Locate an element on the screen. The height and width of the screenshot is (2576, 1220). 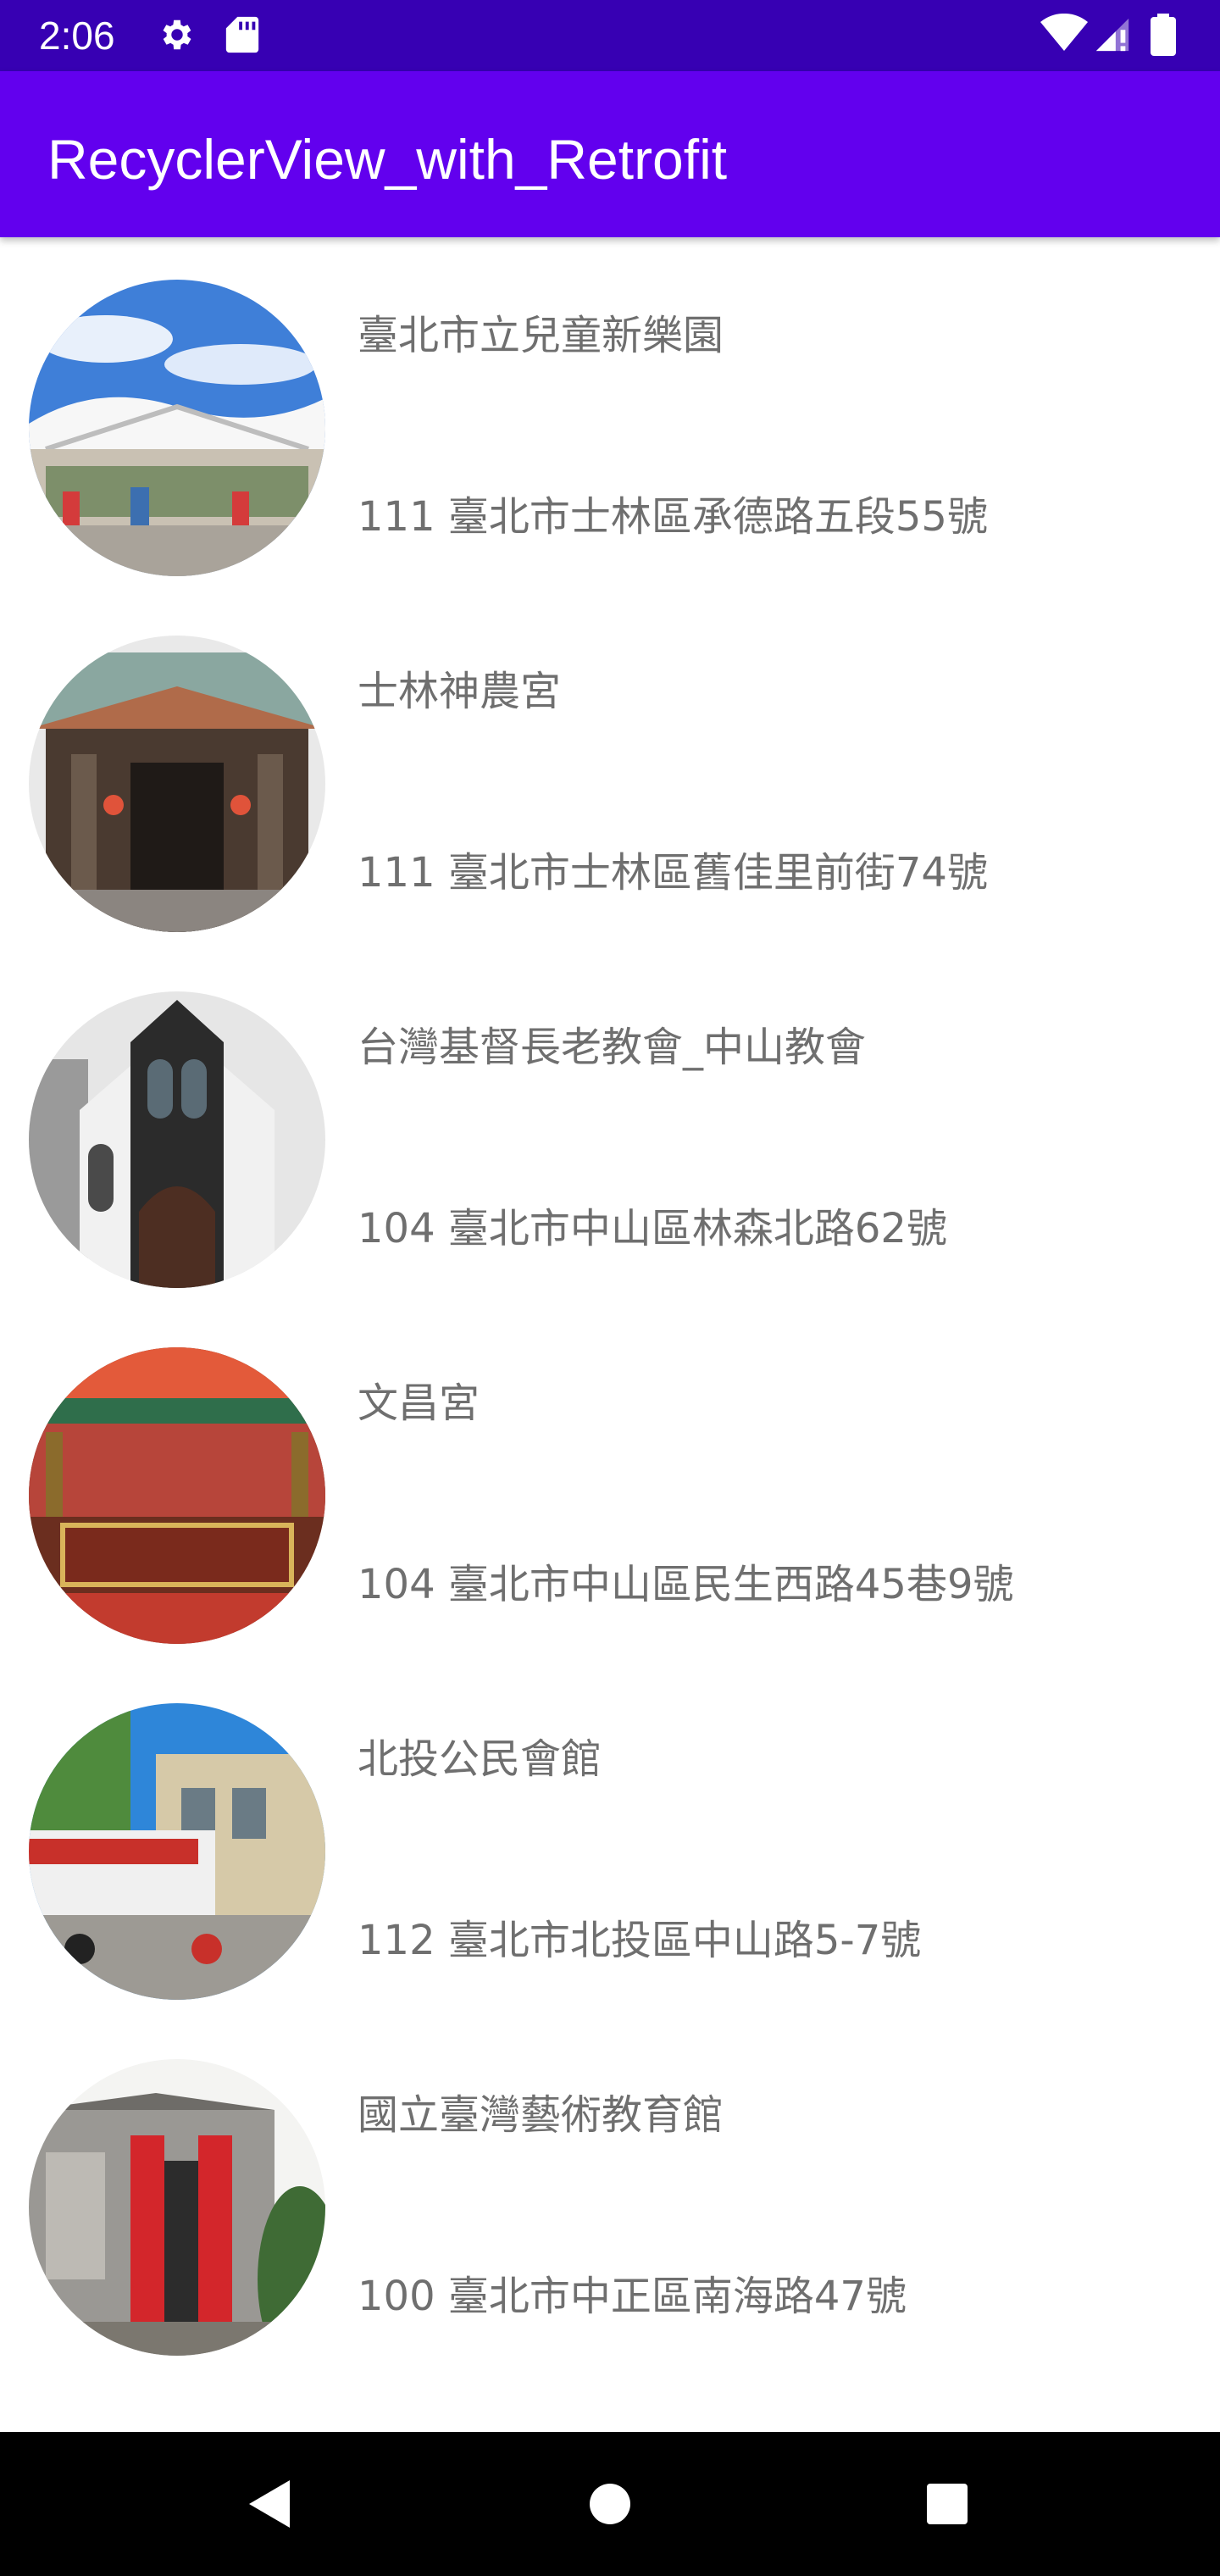
home-button is located at coordinates (610, 2504).